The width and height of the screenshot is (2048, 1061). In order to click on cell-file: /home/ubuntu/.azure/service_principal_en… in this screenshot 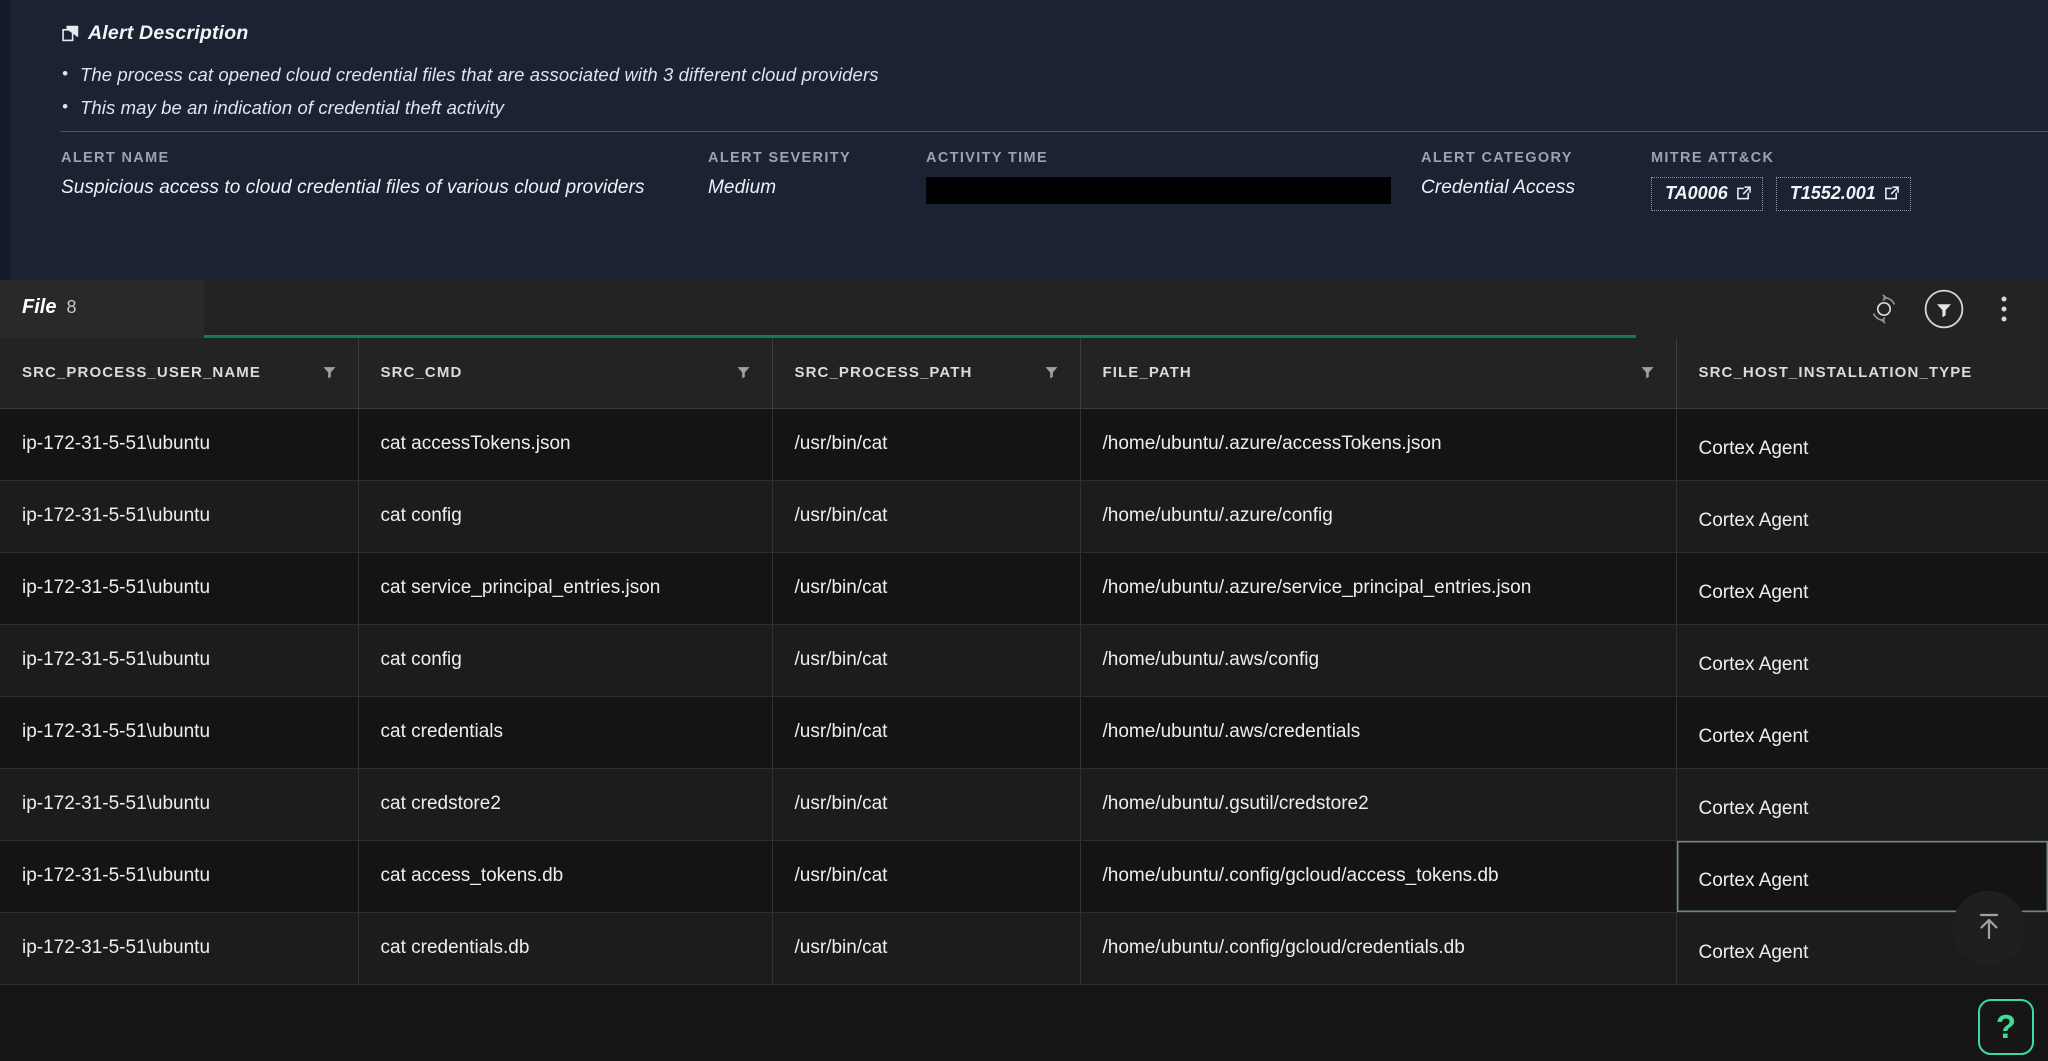, I will do `click(1378, 588)`.